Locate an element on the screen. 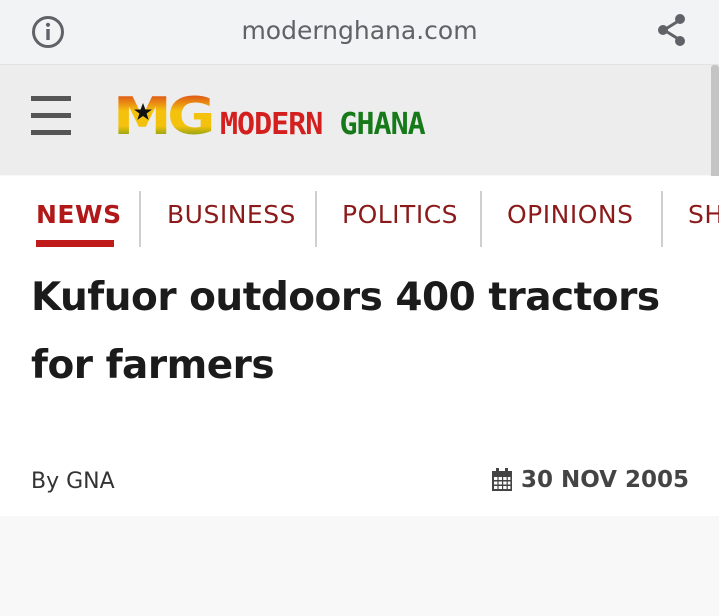 This screenshot has width=719, height=616. logo-word-ghana: GHANA is located at coordinates (382, 124).